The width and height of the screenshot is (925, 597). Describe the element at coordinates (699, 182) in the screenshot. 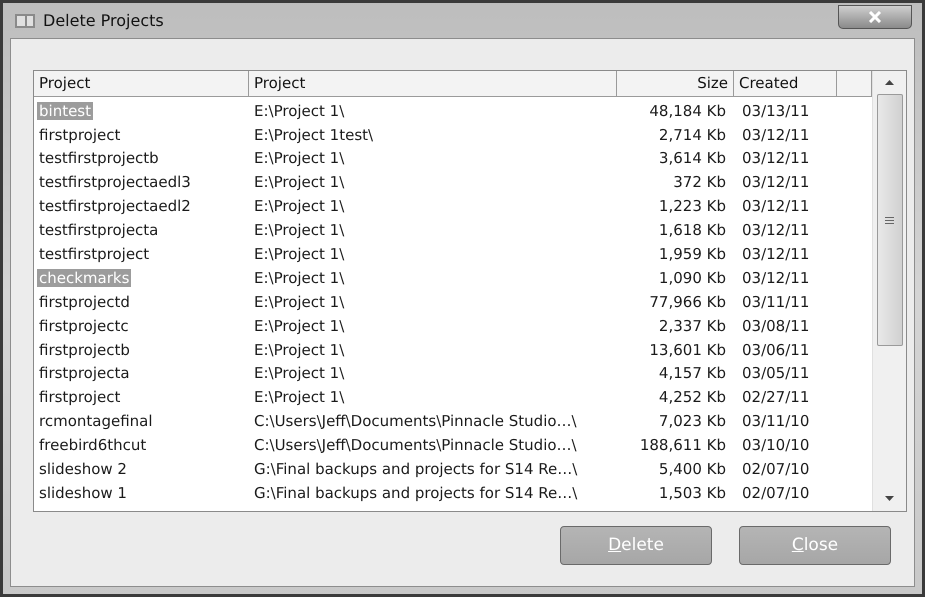

I see `project-size: 372 Kb` at that location.